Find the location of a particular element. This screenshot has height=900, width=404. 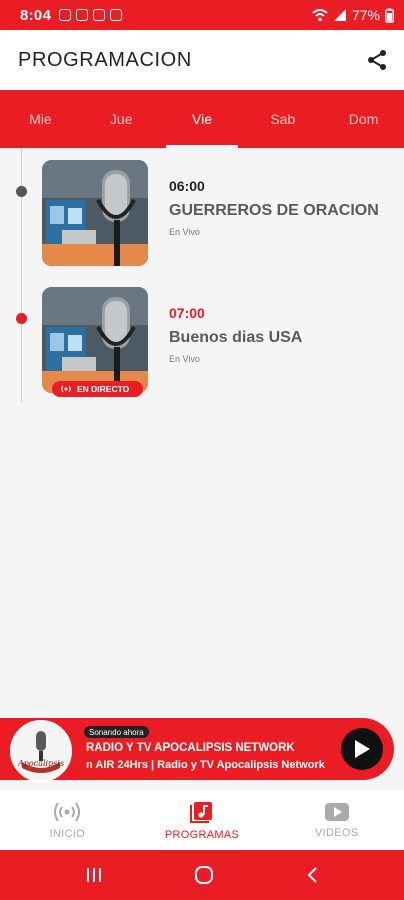

nav-label: PROGRAMAS is located at coordinates (202, 834).